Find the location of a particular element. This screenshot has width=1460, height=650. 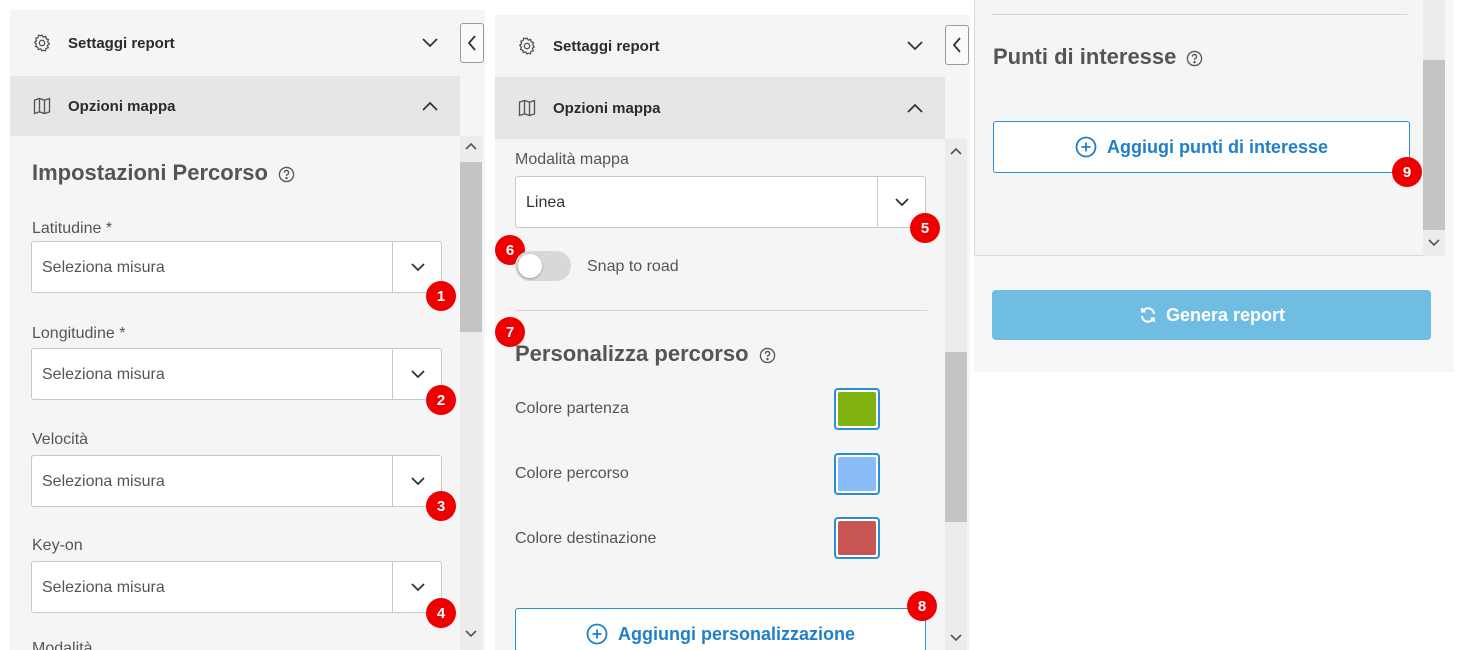

annotation-badge-2: 2 is located at coordinates (441, 400).